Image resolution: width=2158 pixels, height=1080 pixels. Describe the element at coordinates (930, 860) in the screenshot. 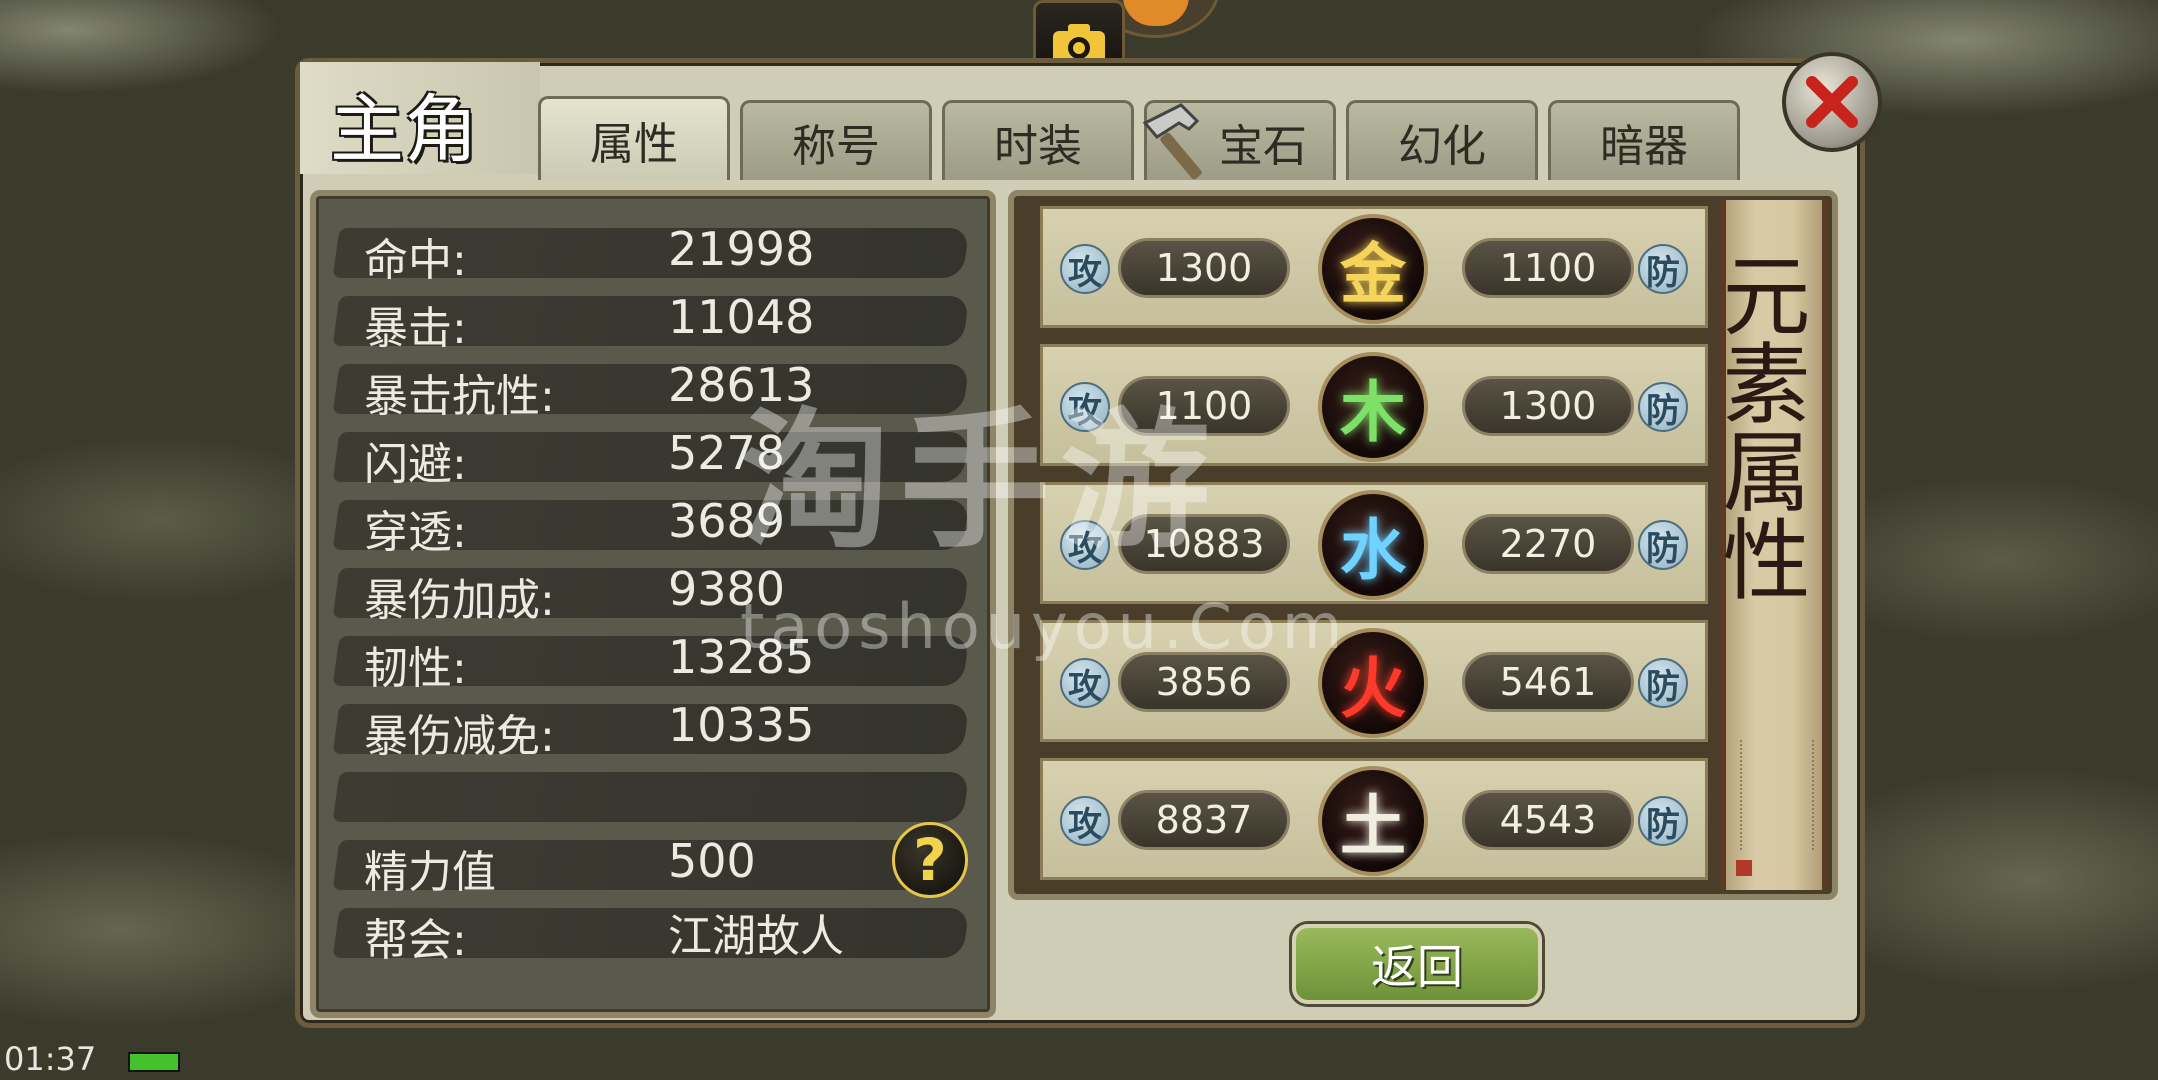

I see `help-button: ?` at that location.